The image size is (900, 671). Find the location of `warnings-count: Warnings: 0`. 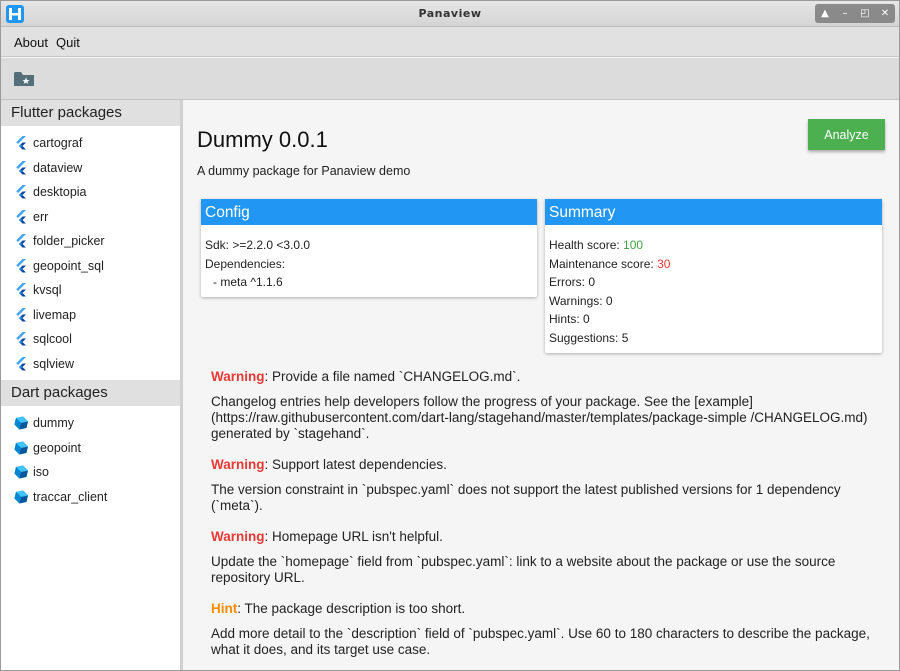

warnings-count: Warnings: 0 is located at coordinates (581, 300).